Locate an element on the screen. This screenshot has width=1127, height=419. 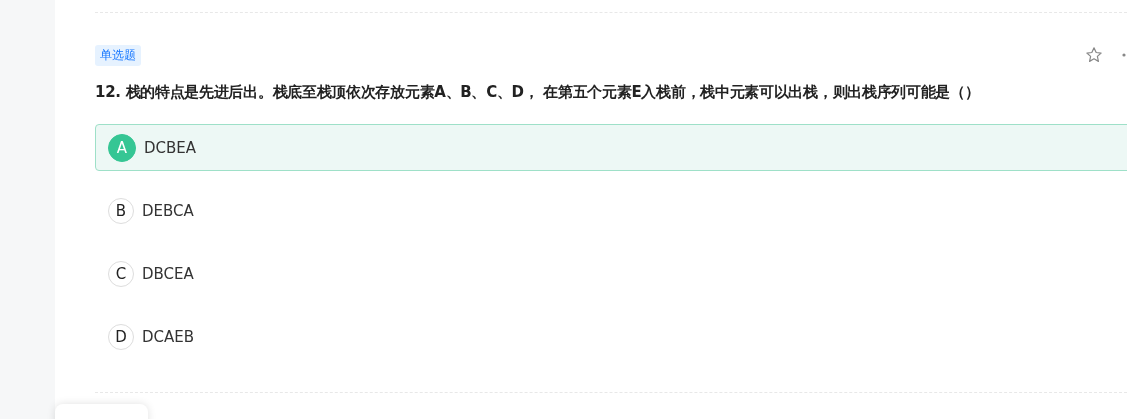
question-text: 12. 栈的特点是先进后出。栈底至栈顶依次存放元素A、B、C、D， 在第五个元素E入栈前，栈中元素可以出栈，则出栈序列可能是（） is located at coordinates (538, 92).